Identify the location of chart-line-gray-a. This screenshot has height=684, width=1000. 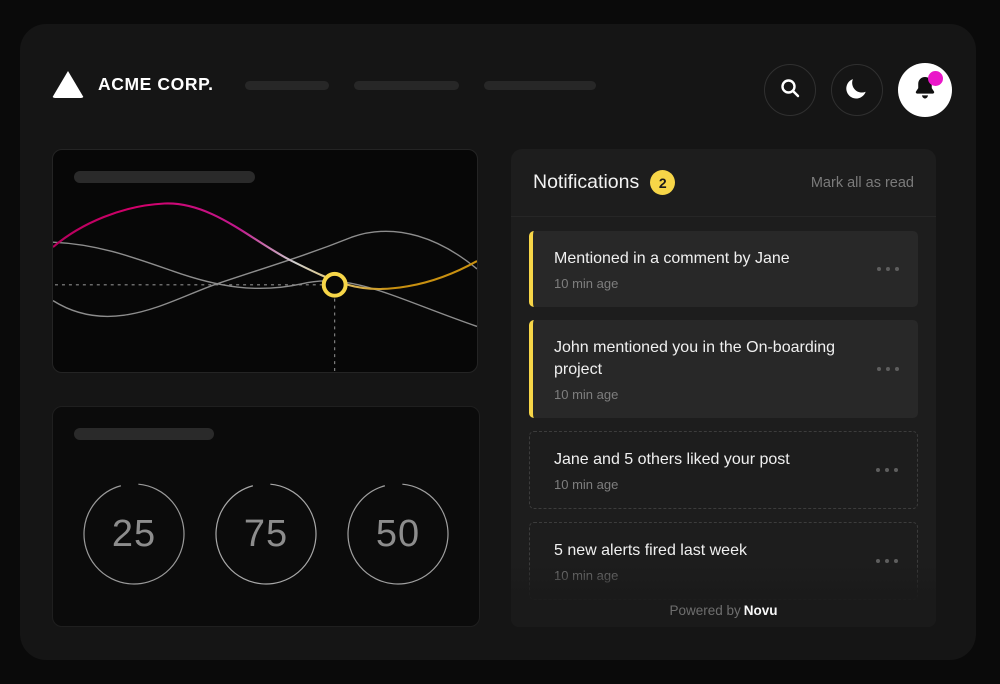
(265, 274).